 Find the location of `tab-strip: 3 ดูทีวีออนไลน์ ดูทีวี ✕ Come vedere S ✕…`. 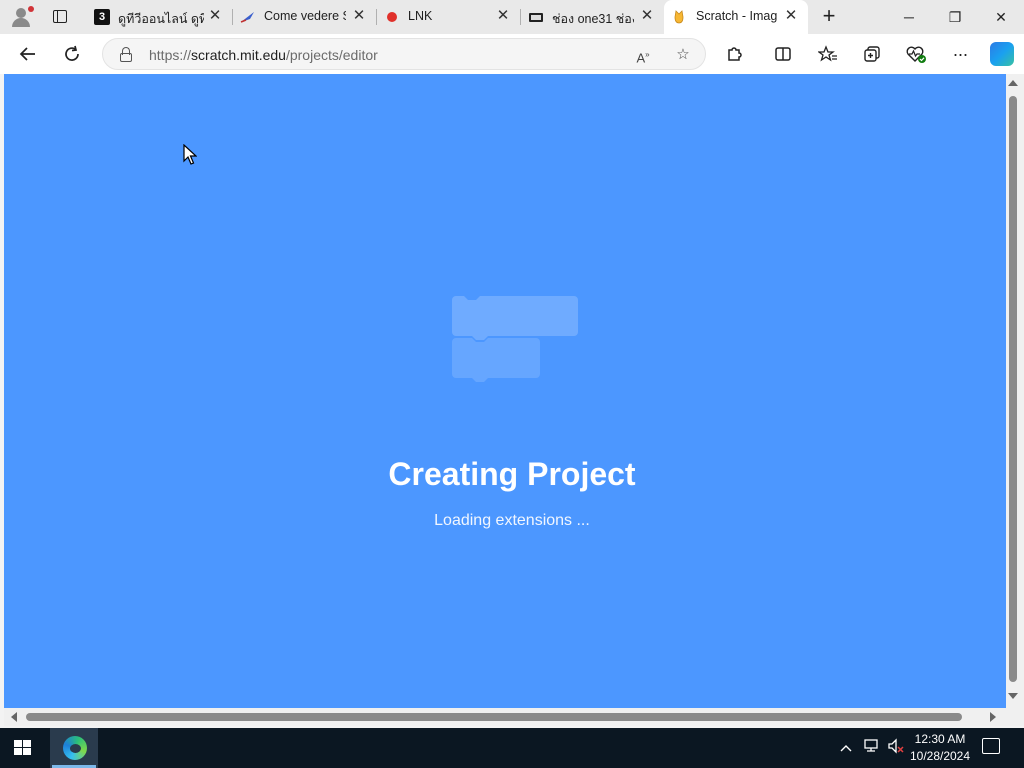

tab-strip: 3 ดูทีวีออนไลน์ ดูทีวี ✕ Come vedere S ✕… is located at coordinates (512, 17).